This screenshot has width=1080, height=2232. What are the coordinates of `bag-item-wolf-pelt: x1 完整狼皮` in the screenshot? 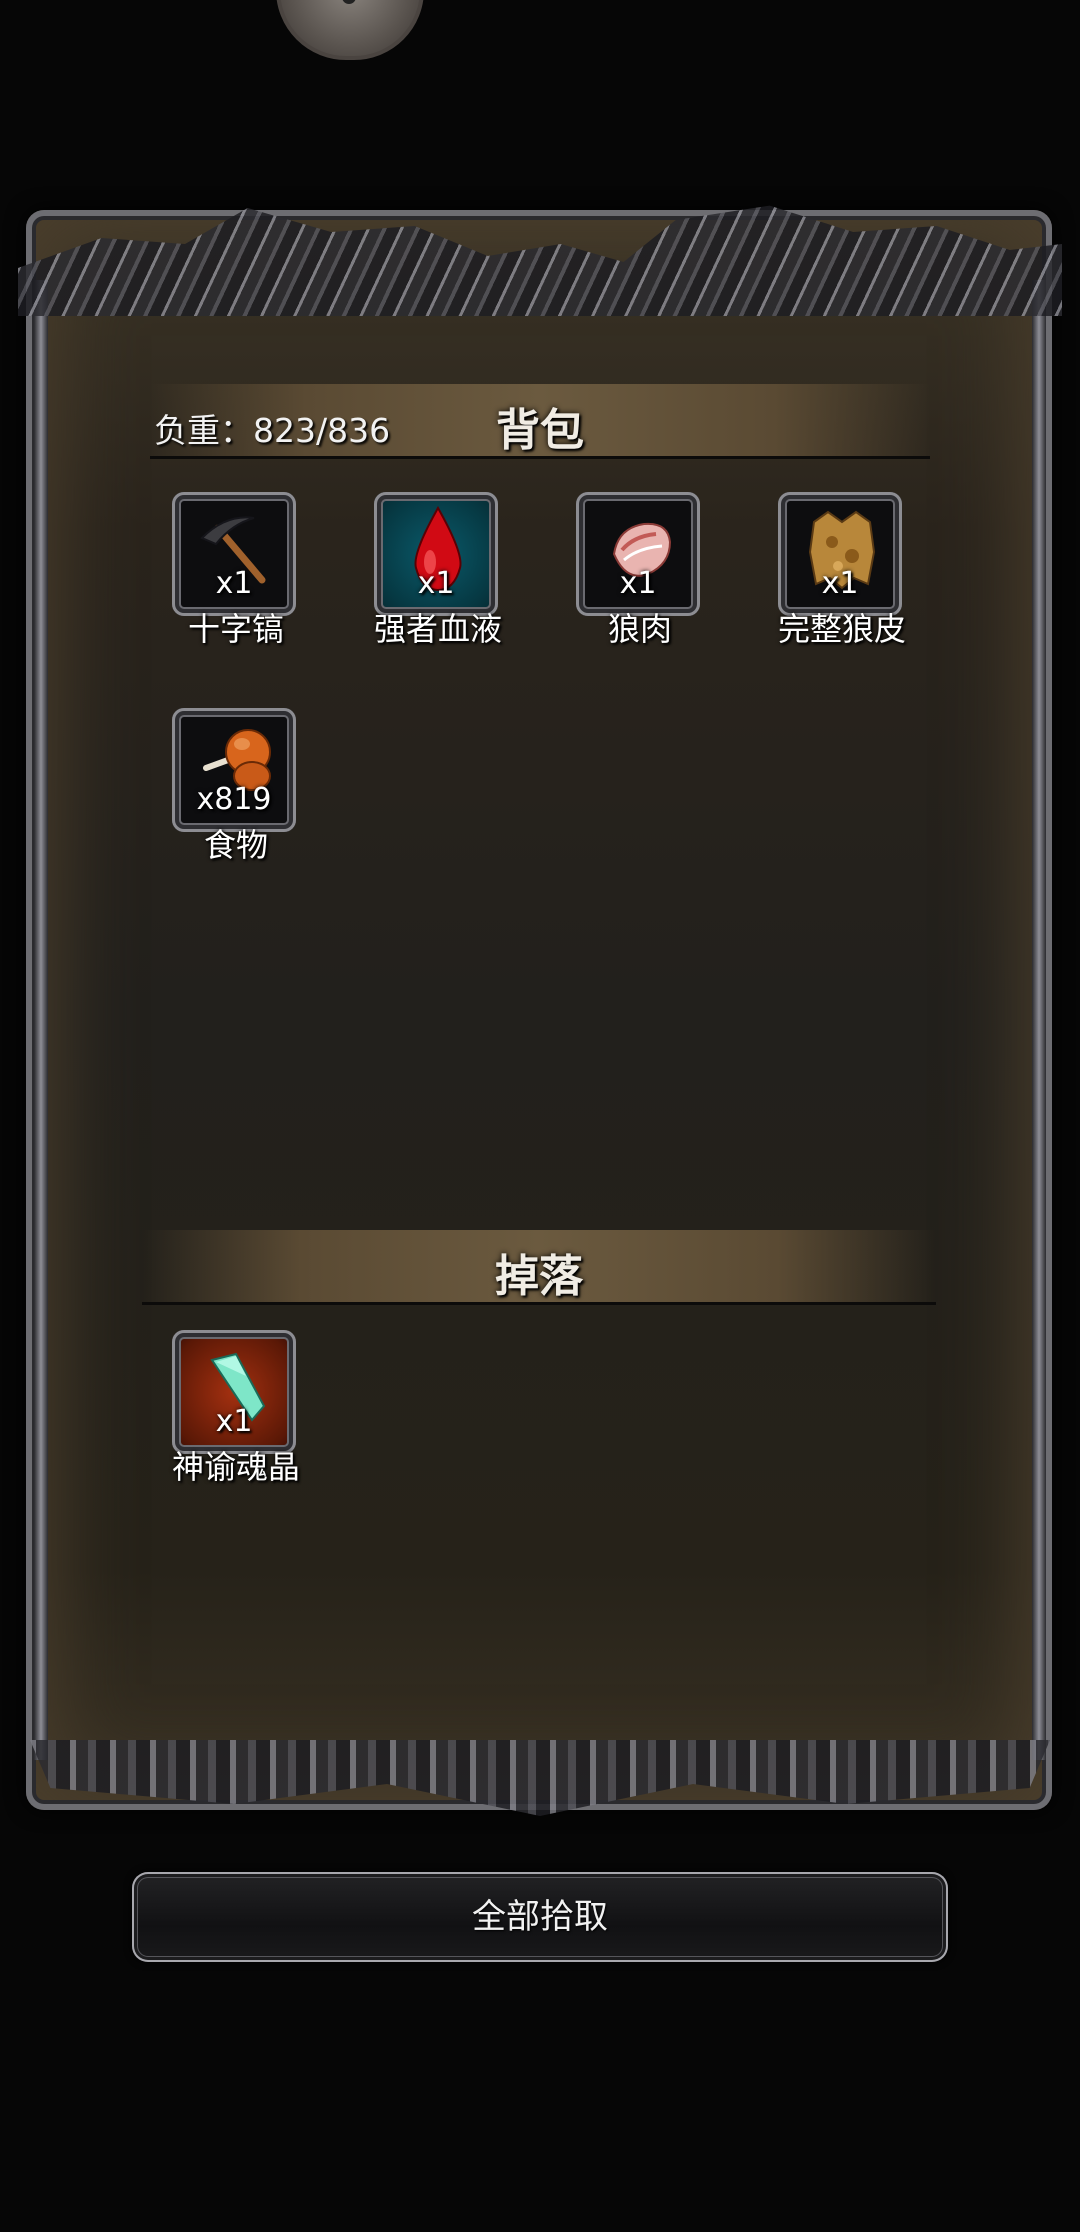 It's located at (842, 572).